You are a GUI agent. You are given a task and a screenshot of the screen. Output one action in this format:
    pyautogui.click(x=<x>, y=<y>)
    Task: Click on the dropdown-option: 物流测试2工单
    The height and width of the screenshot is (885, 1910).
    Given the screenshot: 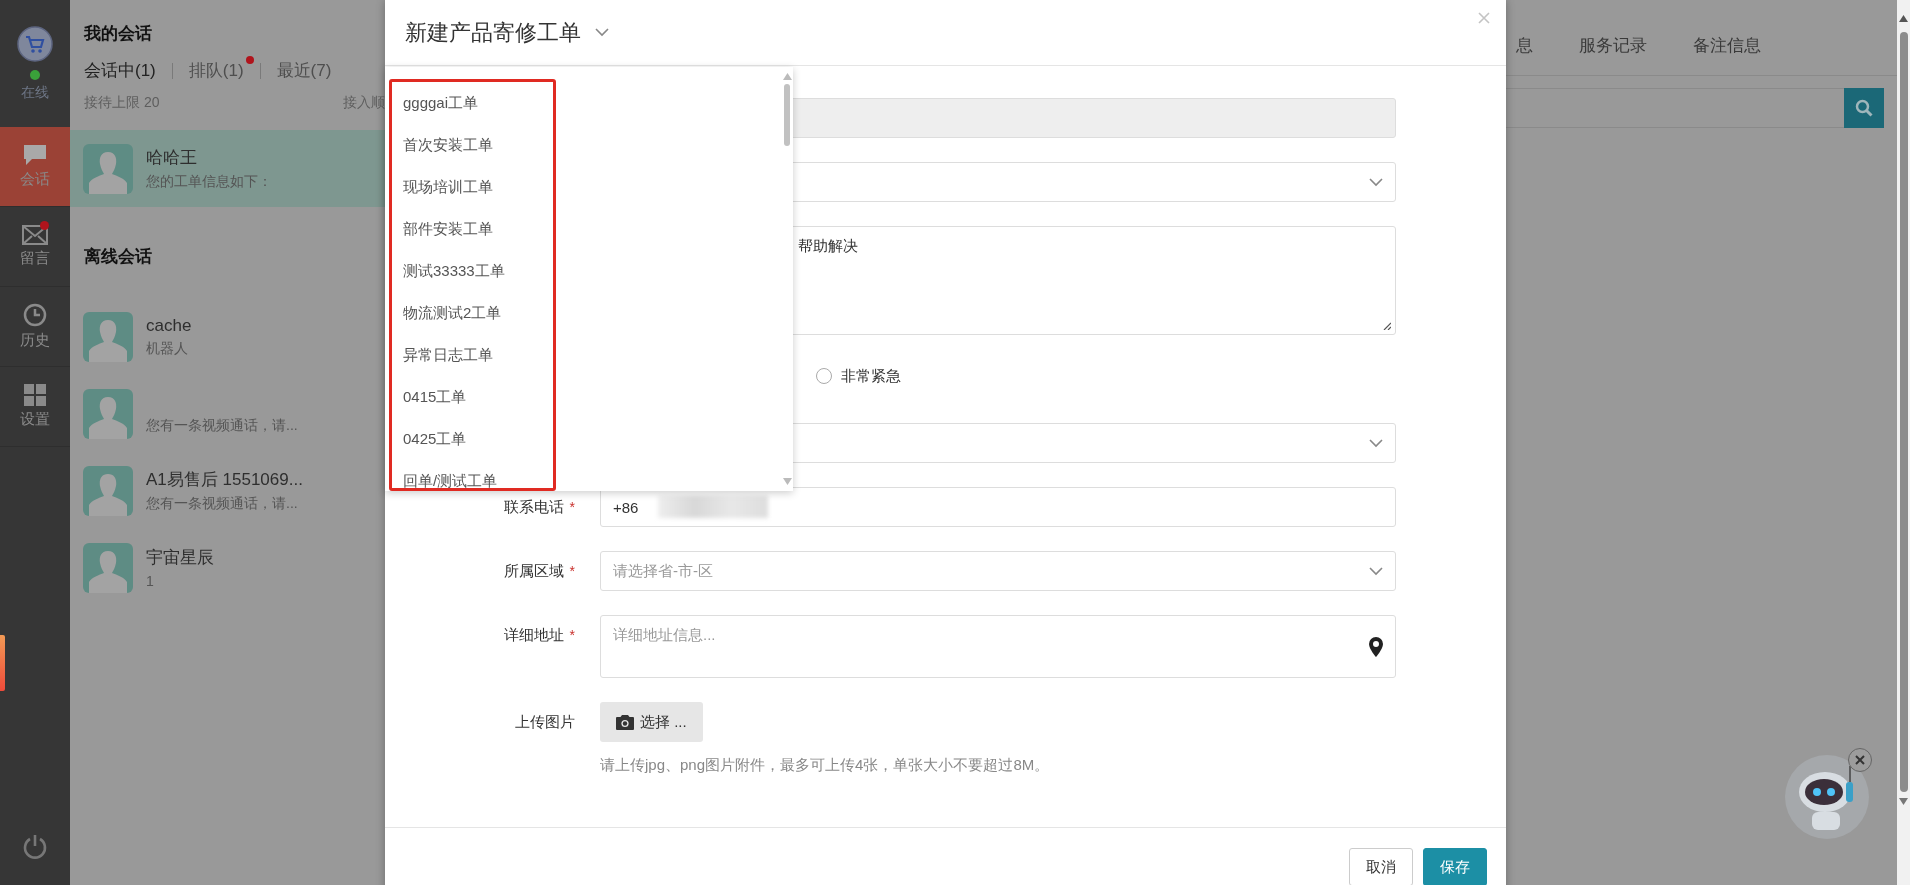 What is the action you would take?
    pyautogui.click(x=472, y=313)
    